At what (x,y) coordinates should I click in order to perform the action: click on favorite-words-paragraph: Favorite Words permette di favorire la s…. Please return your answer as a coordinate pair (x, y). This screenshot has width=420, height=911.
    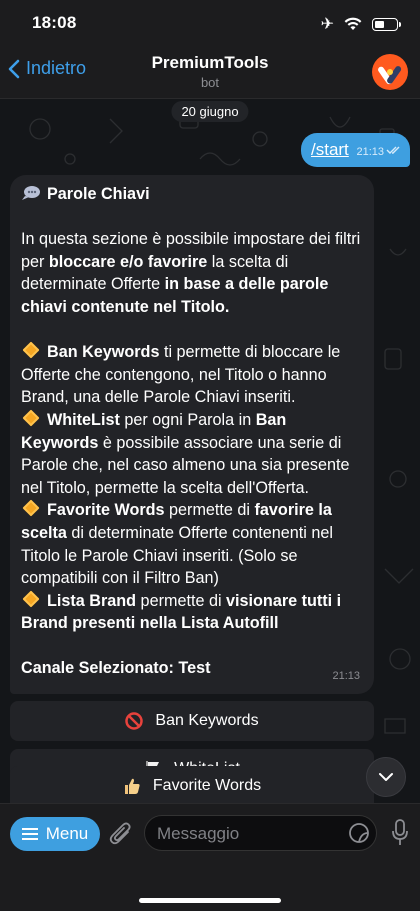
    Looking at the image, I should click on (177, 543).